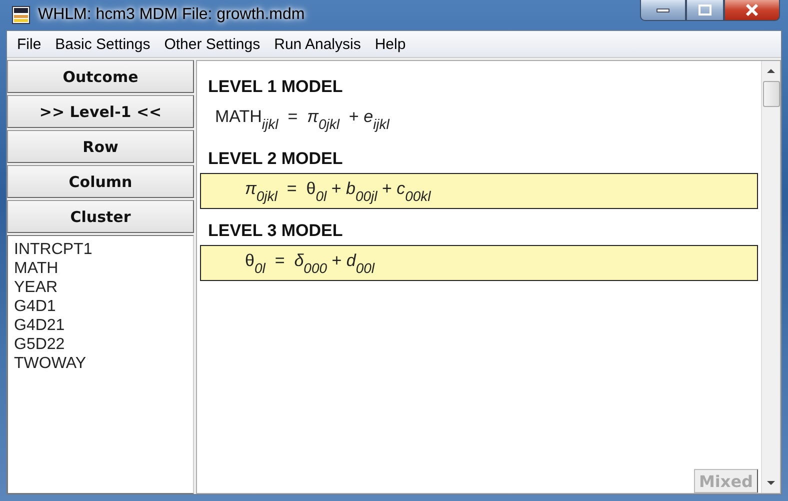 This screenshot has width=788, height=501. I want to click on variable-item: MATH, so click(100, 268).